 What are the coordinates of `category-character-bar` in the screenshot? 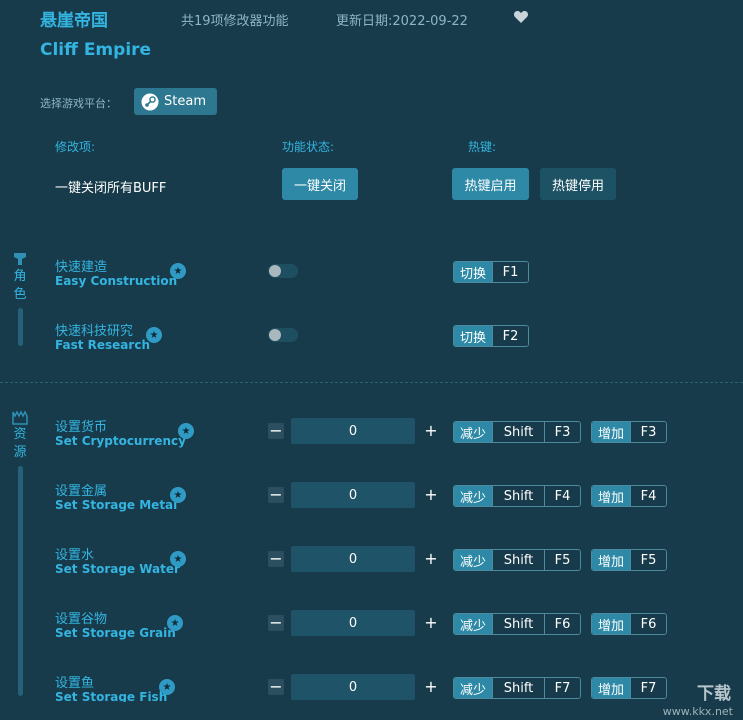 It's located at (20, 327).